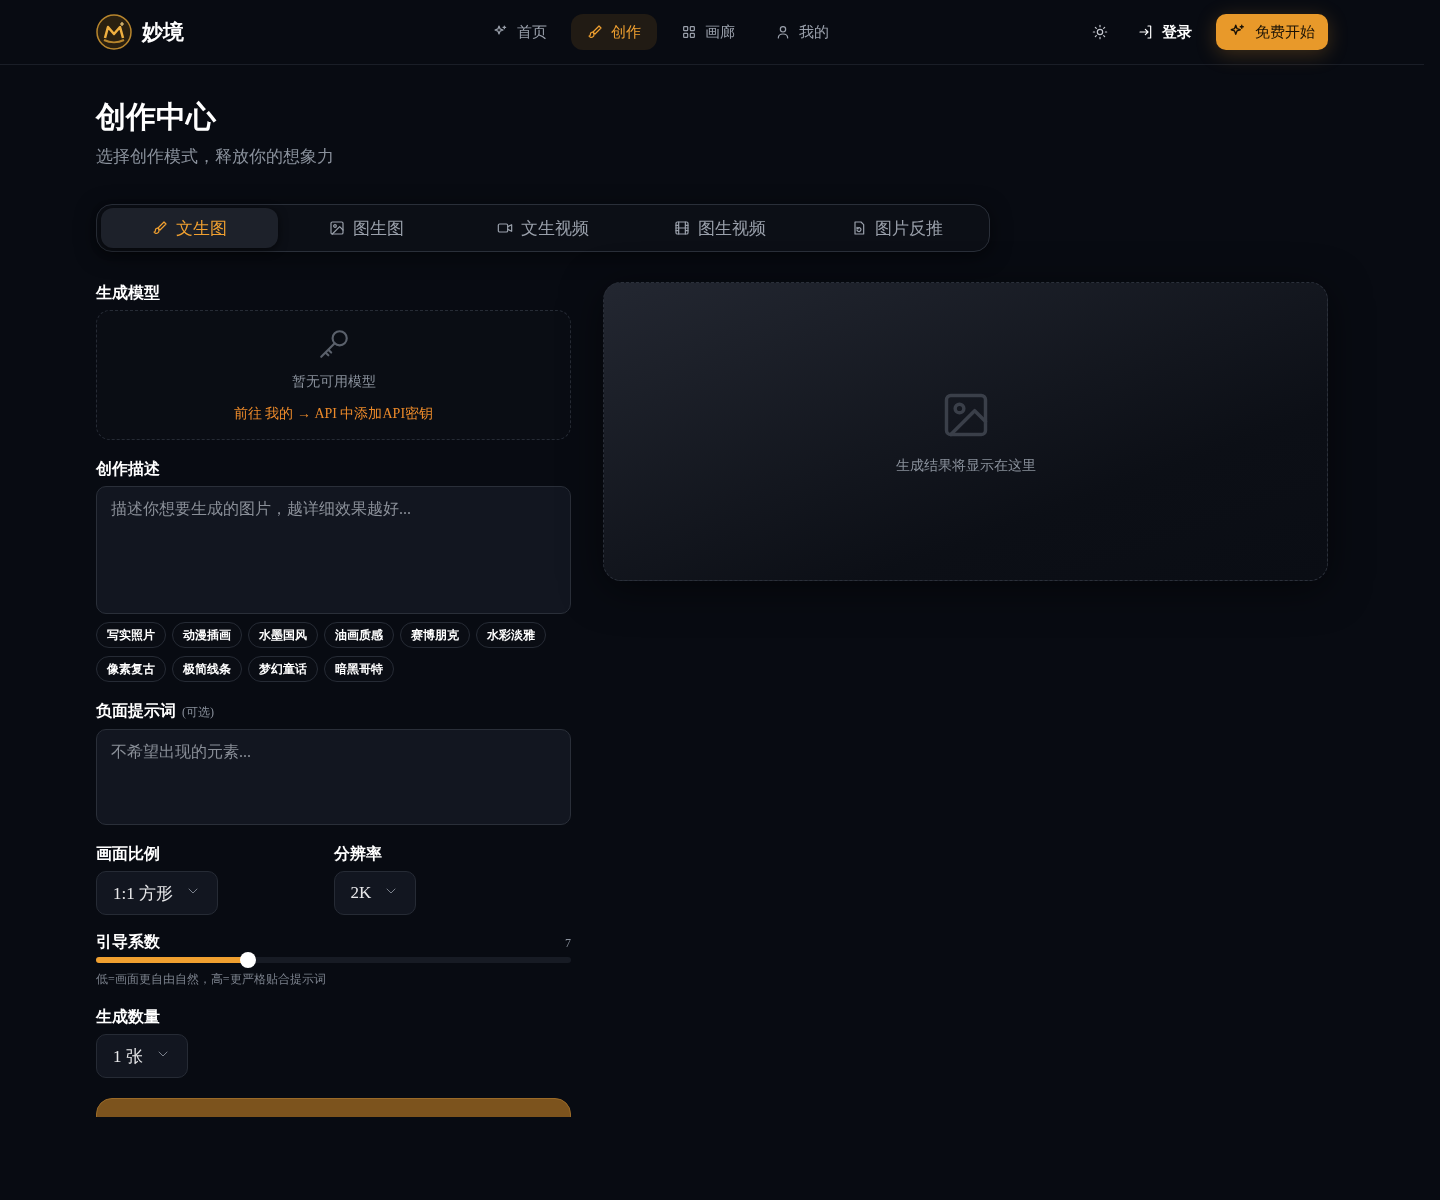 This screenshot has width=1440, height=1200. I want to click on style-chip: 赛博朋克, so click(435, 635).